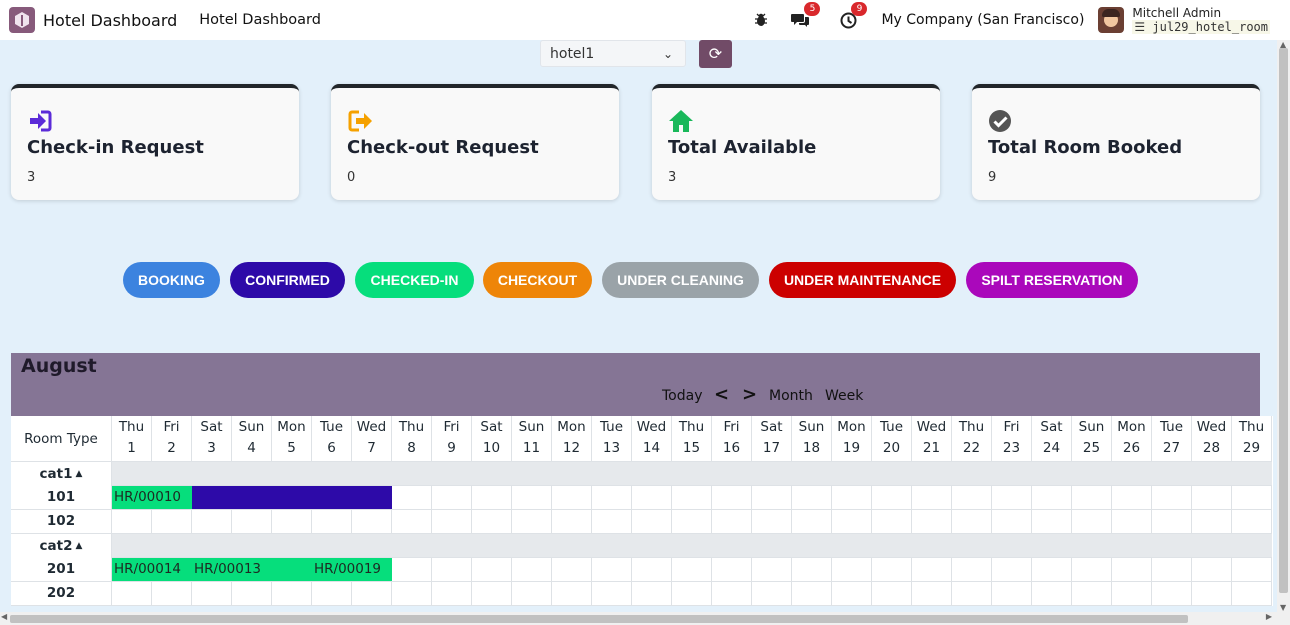 This screenshot has height=625, width=1290. Describe the element at coordinates (4, 616) in the screenshot. I see `scroll-left-icon: ◀` at that location.